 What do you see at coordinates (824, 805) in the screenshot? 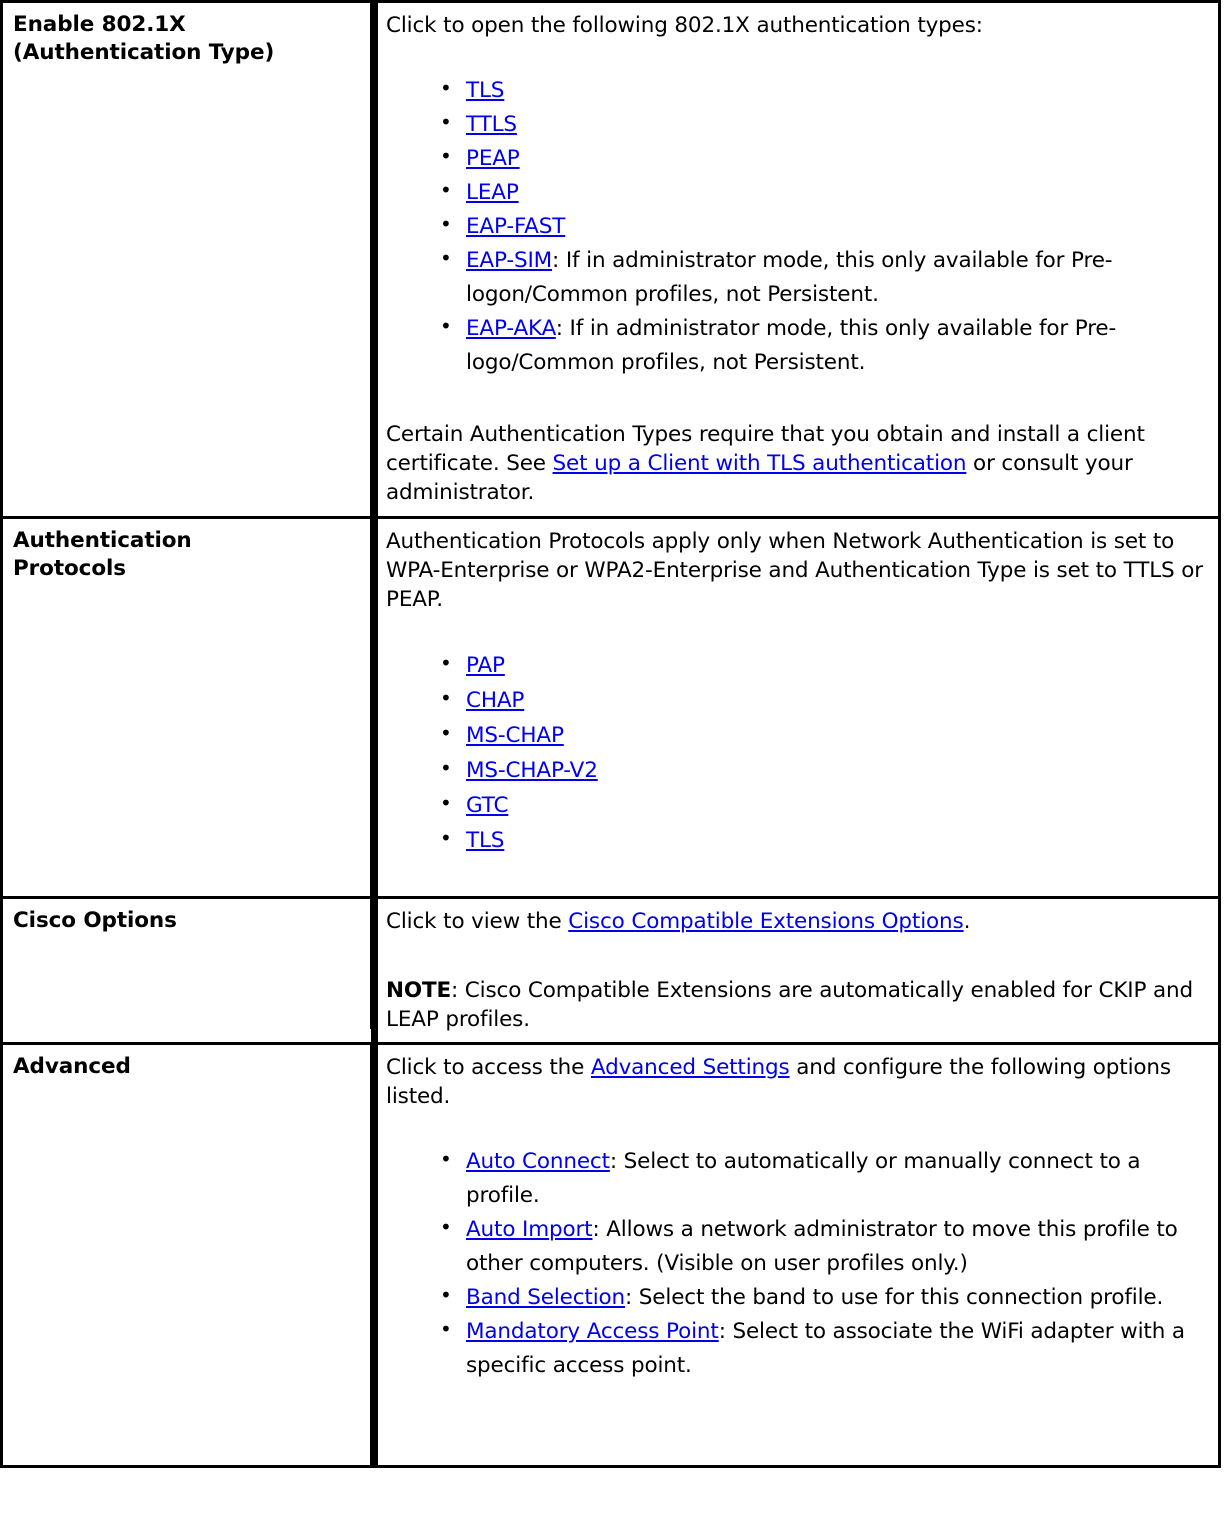
I see `list-item: GTC` at bounding box center [824, 805].